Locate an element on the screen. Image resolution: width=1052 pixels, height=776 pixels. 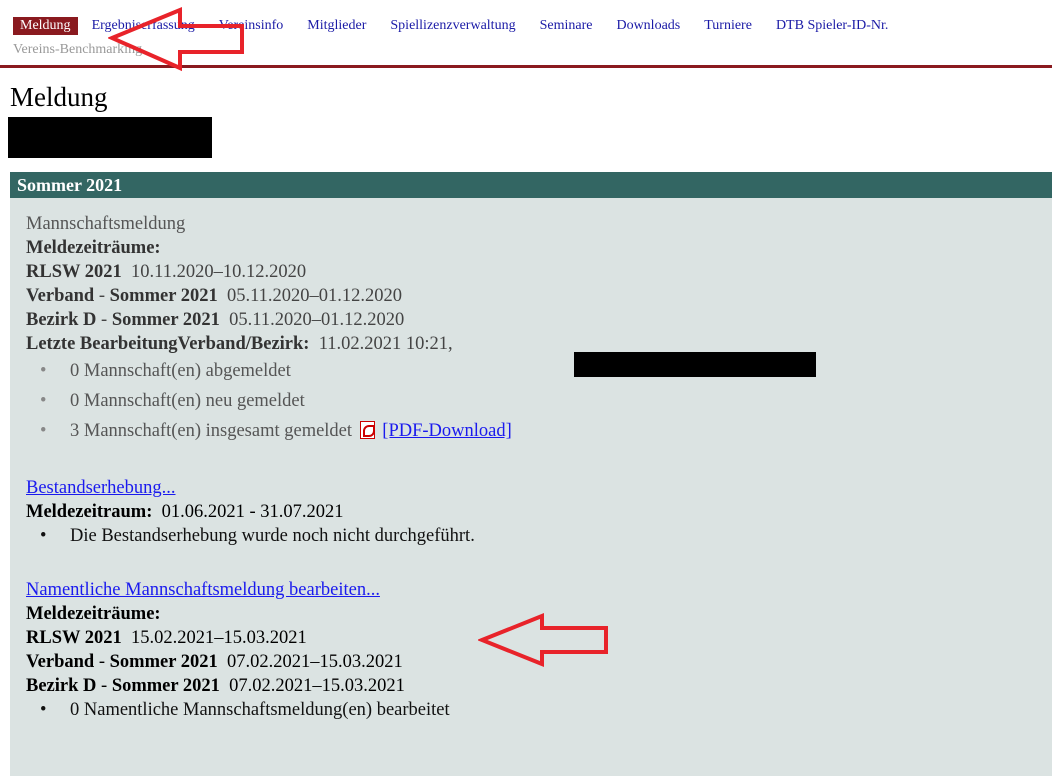
mannschaftsmeldung-title: Mannschaftsmeldung is located at coordinates (106, 224).